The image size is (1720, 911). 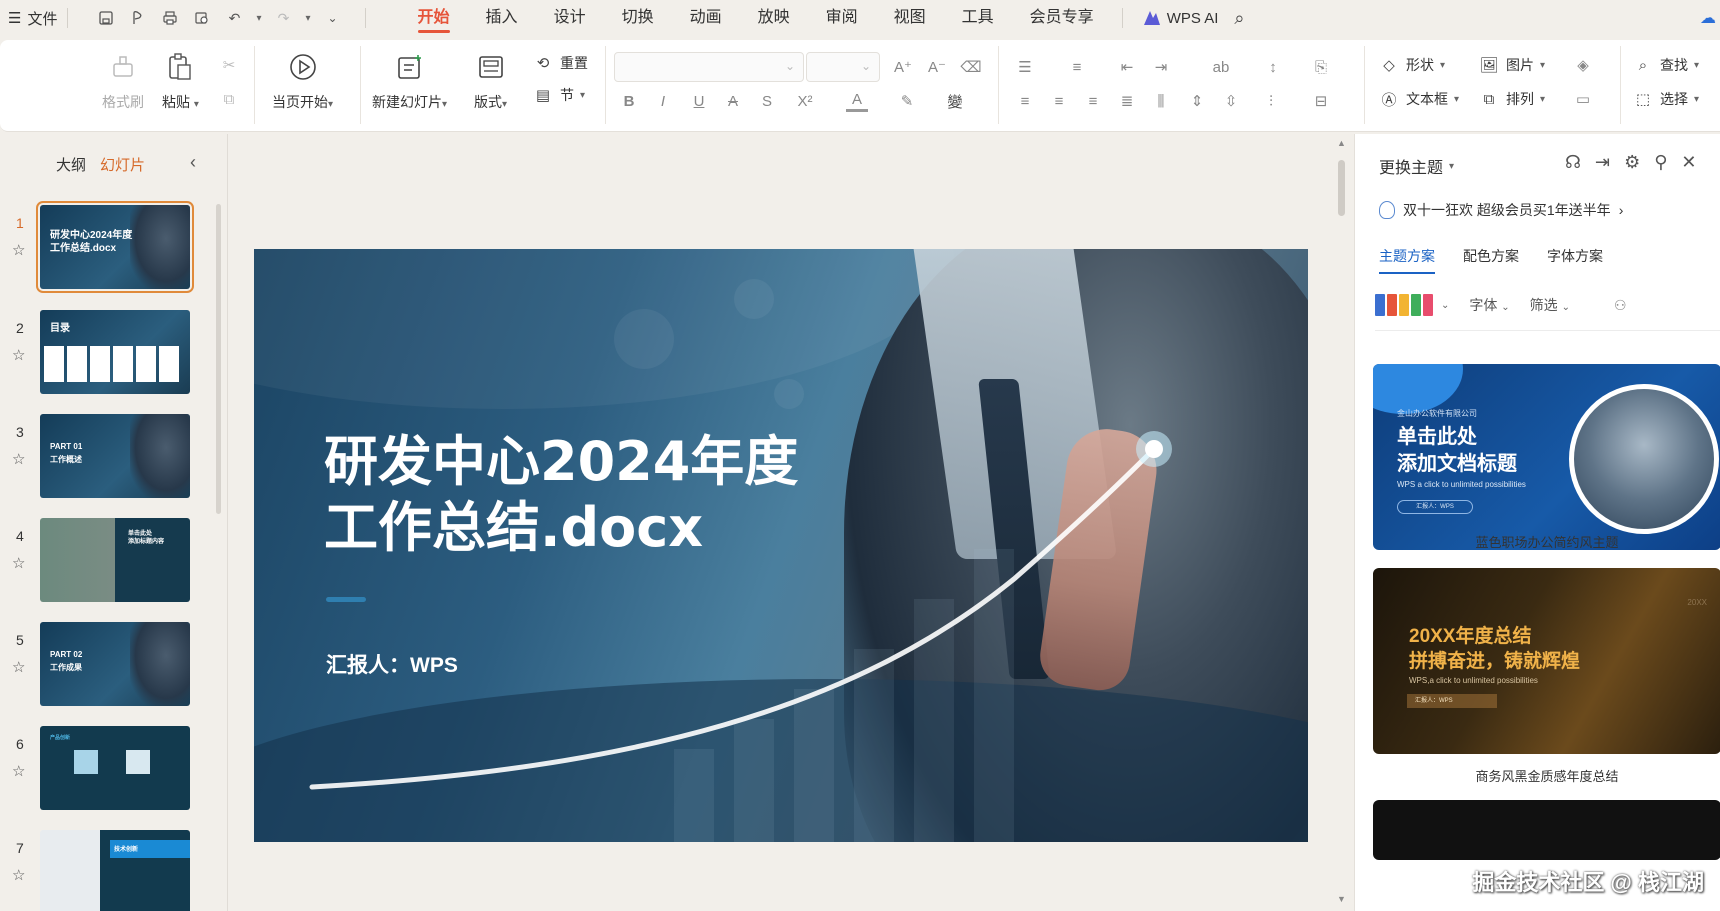 What do you see at coordinates (1583, 99) in the screenshot?
I see `outline-icon: ▭` at bounding box center [1583, 99].